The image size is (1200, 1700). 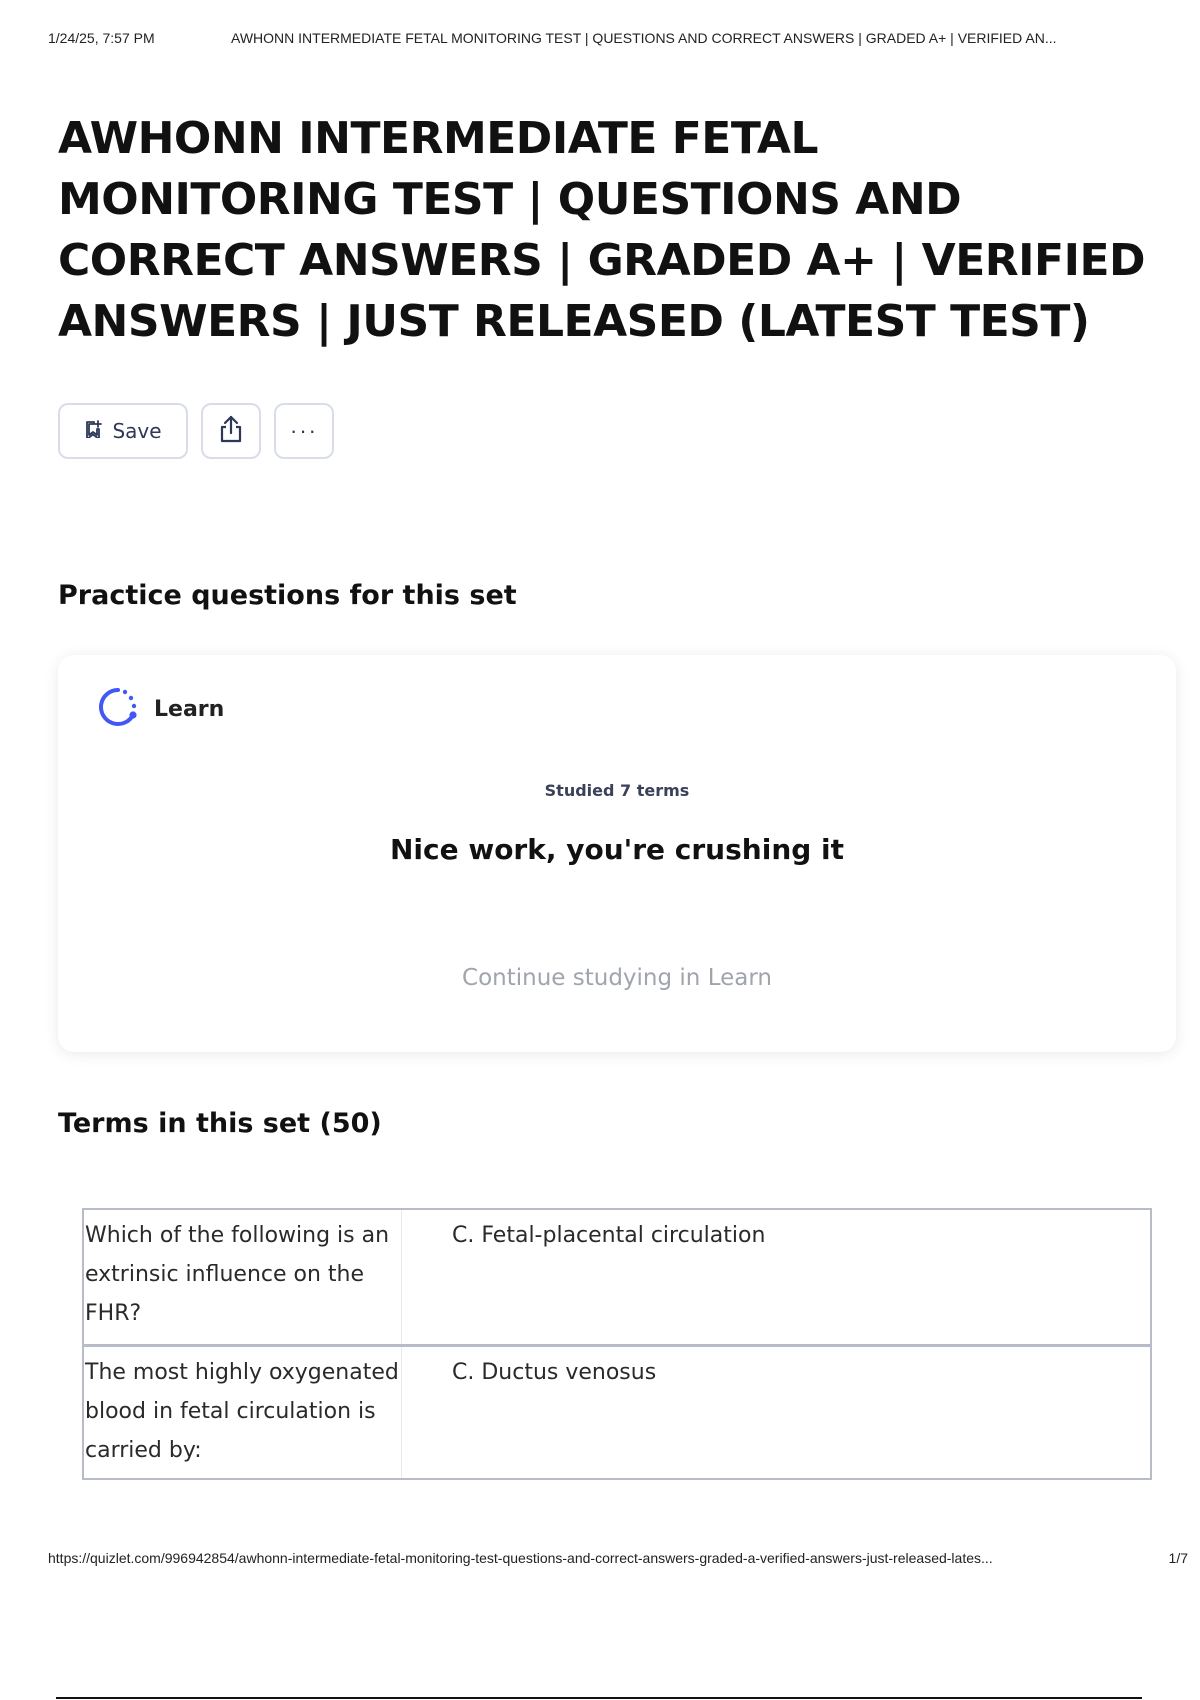 What do you see at coordinates (287, 595) in the screenshot?
I see `practice-heading: Practice questions for this set` at bounding box center [287, 595].